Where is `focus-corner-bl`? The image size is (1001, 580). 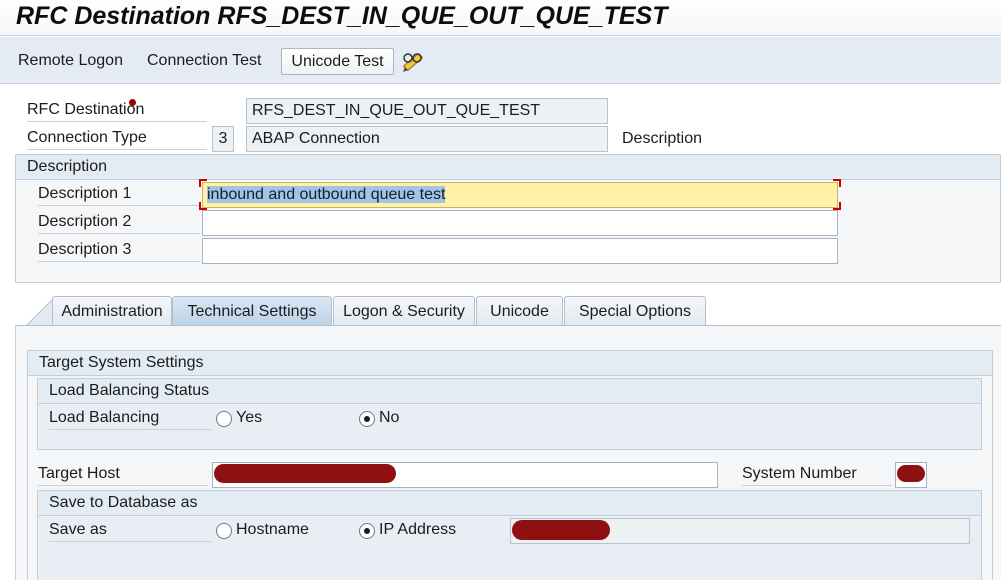
focus-corner-bl is located at coordinates (203, 206).